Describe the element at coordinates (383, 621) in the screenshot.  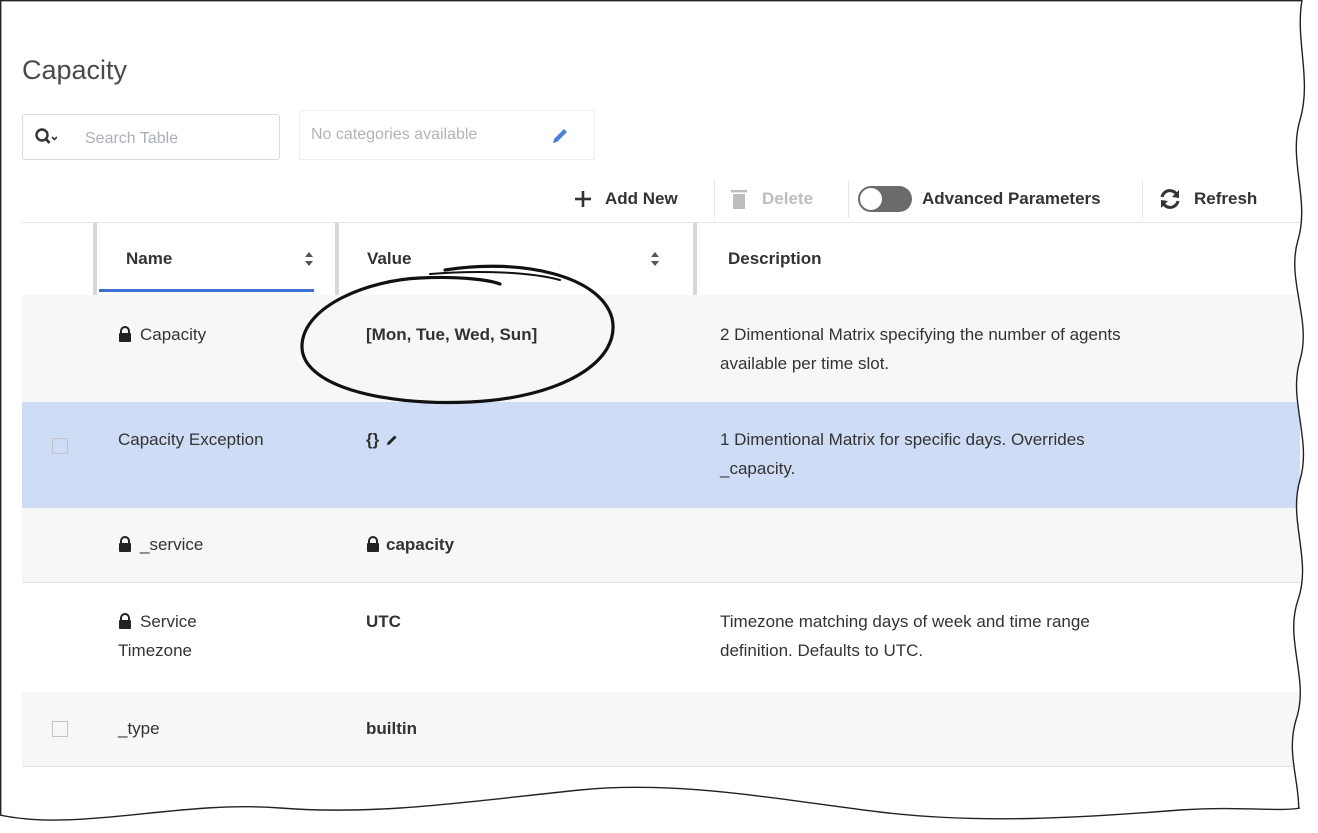
I see `value-cell: UTC` at that location.